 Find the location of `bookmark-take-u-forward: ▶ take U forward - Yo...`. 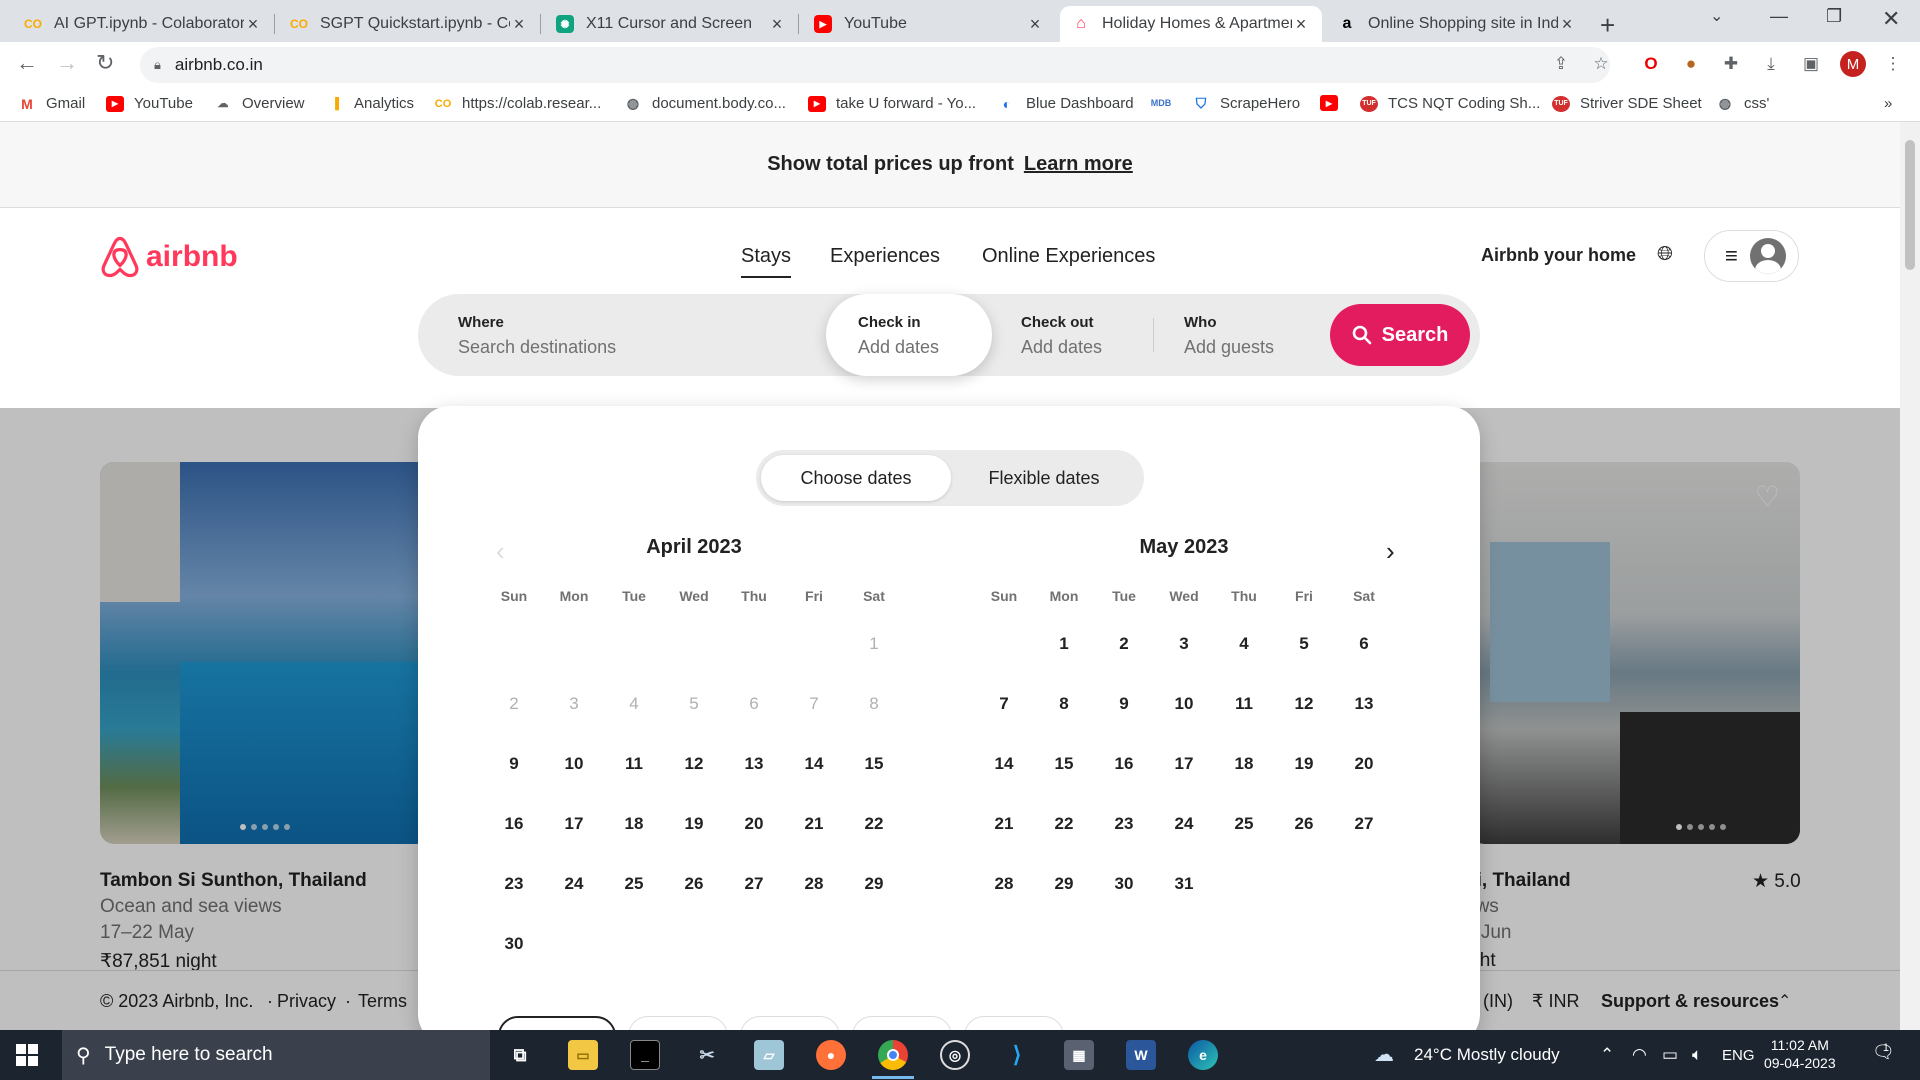

bookmark-take-u-forward: ▶ take U forward - Yo... is located at coordinates (892, 103).